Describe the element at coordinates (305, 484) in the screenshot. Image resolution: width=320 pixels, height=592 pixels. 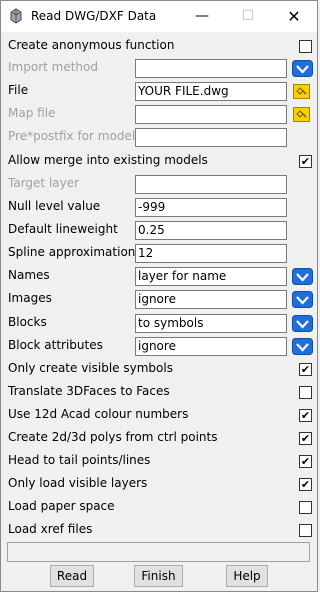
I see `visible-layers-checkbox: ✔` at that location.